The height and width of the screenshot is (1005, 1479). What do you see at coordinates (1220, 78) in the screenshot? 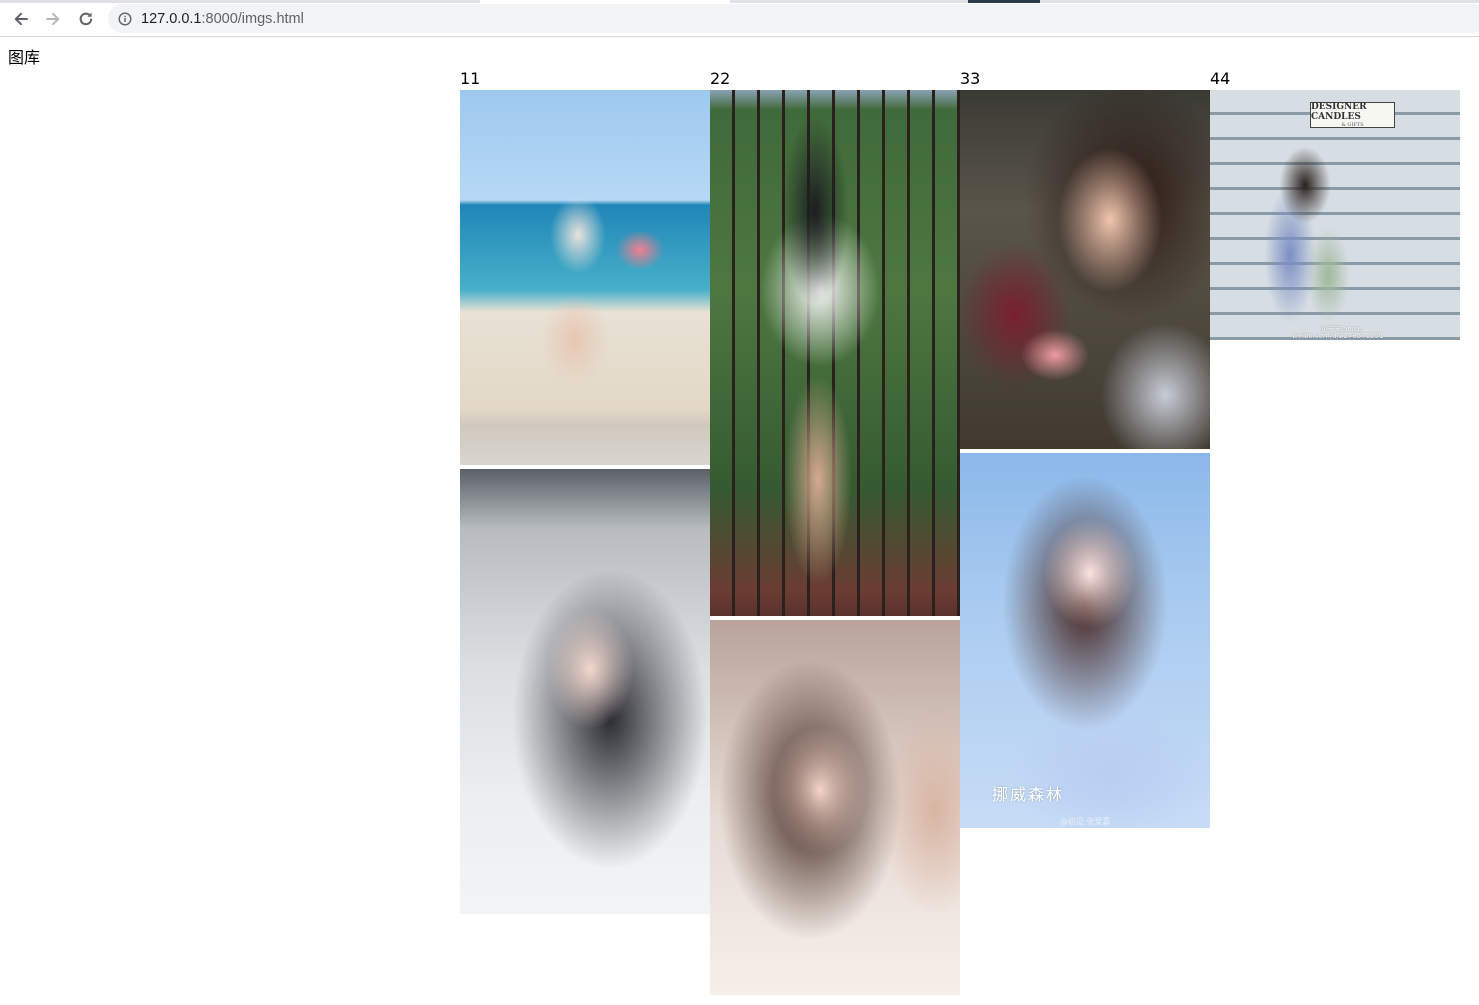
I see `column-label: 44` at bounding box center [1220, 78].